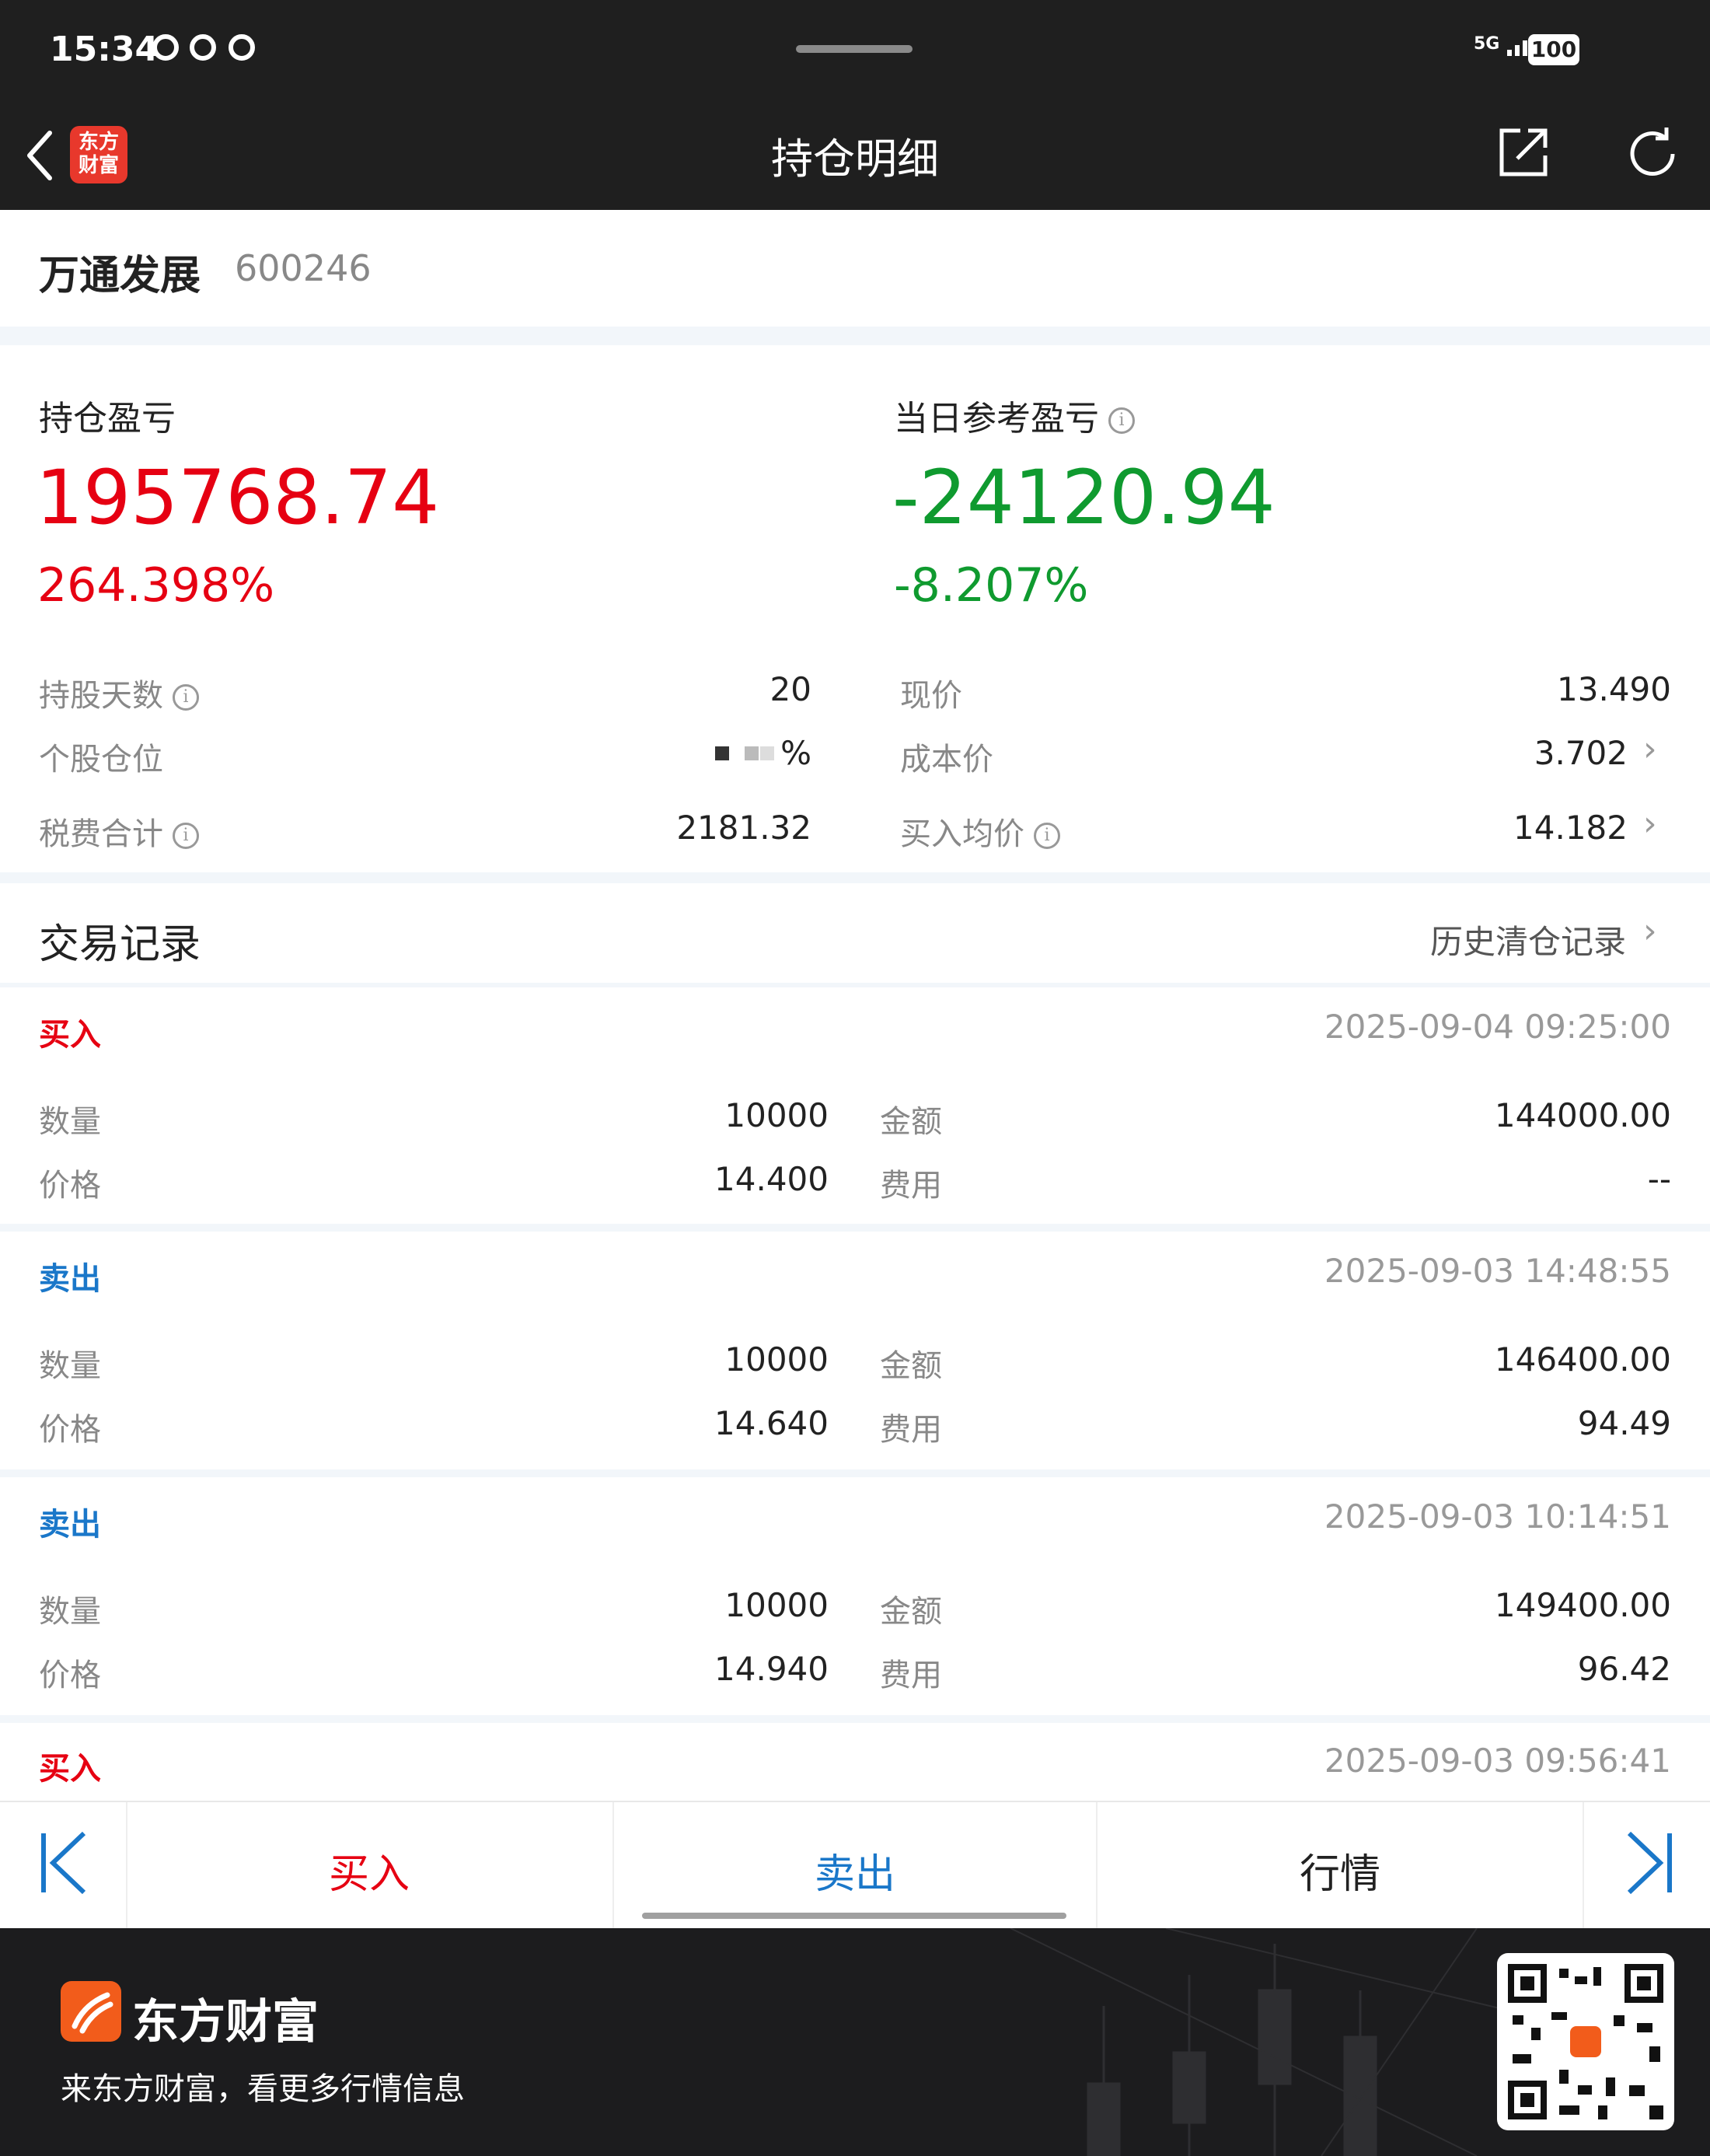  I want to click on holding-pl-value: 195768.74, so click(238, 497).